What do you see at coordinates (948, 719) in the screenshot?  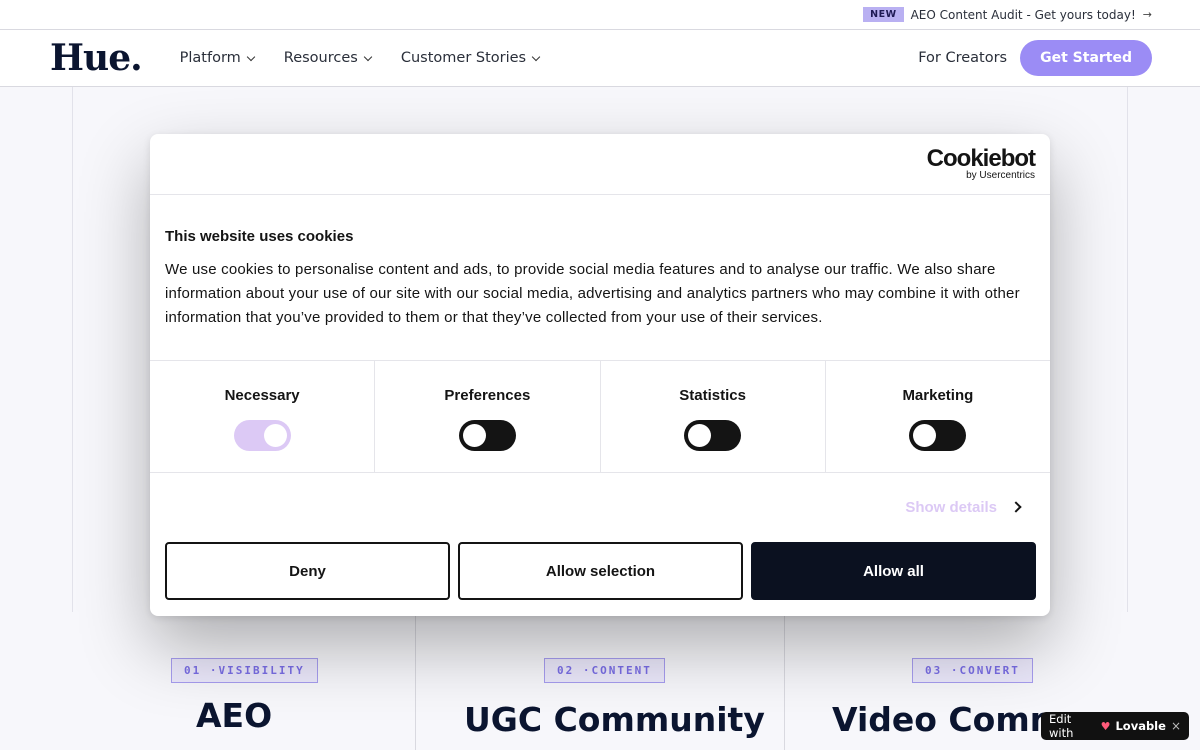 I see `feature-title: Video Comm` at bounding box center [948, 719].